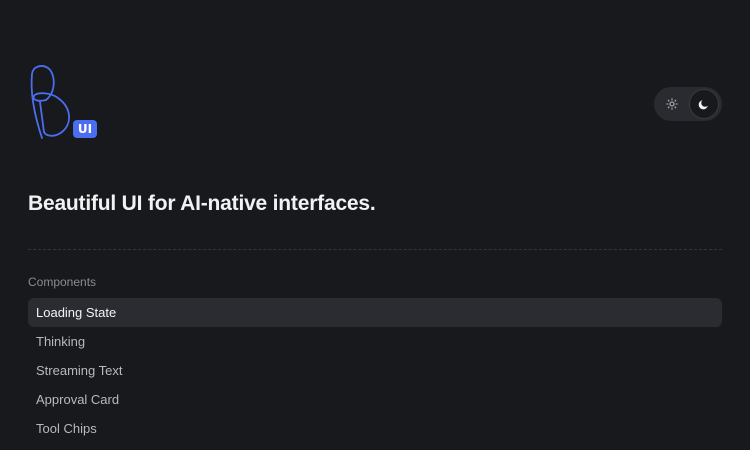 This screenshot has width=750, height=450. What do you see at coordinates (375, 341) in the screenshot?
I see `component-item-thinking: Thinking` at bounding box center [375, 341].